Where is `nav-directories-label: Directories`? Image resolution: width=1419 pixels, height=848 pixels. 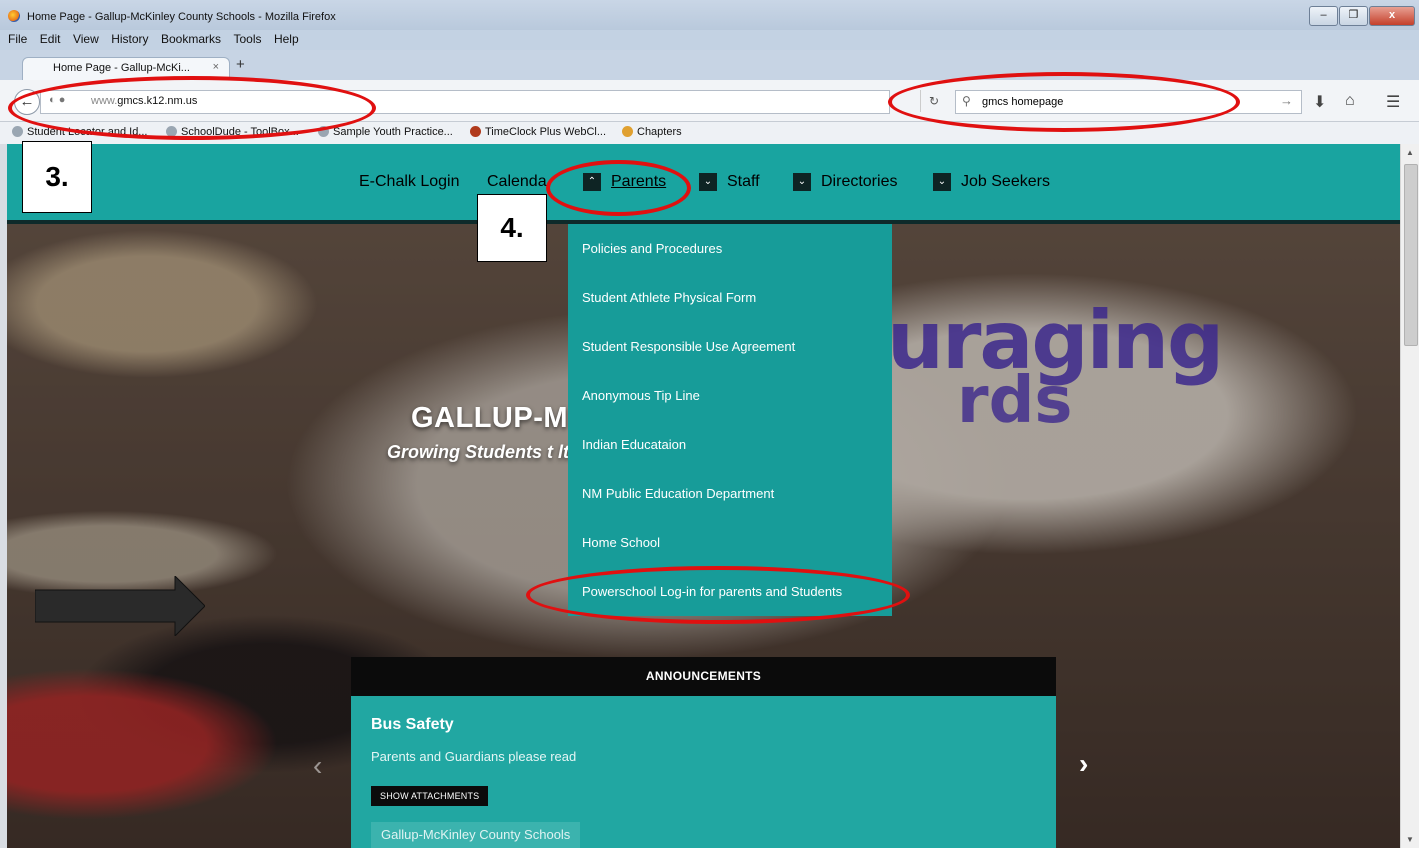
nav-directories-label: Directories is located at coordinates (859, 181).